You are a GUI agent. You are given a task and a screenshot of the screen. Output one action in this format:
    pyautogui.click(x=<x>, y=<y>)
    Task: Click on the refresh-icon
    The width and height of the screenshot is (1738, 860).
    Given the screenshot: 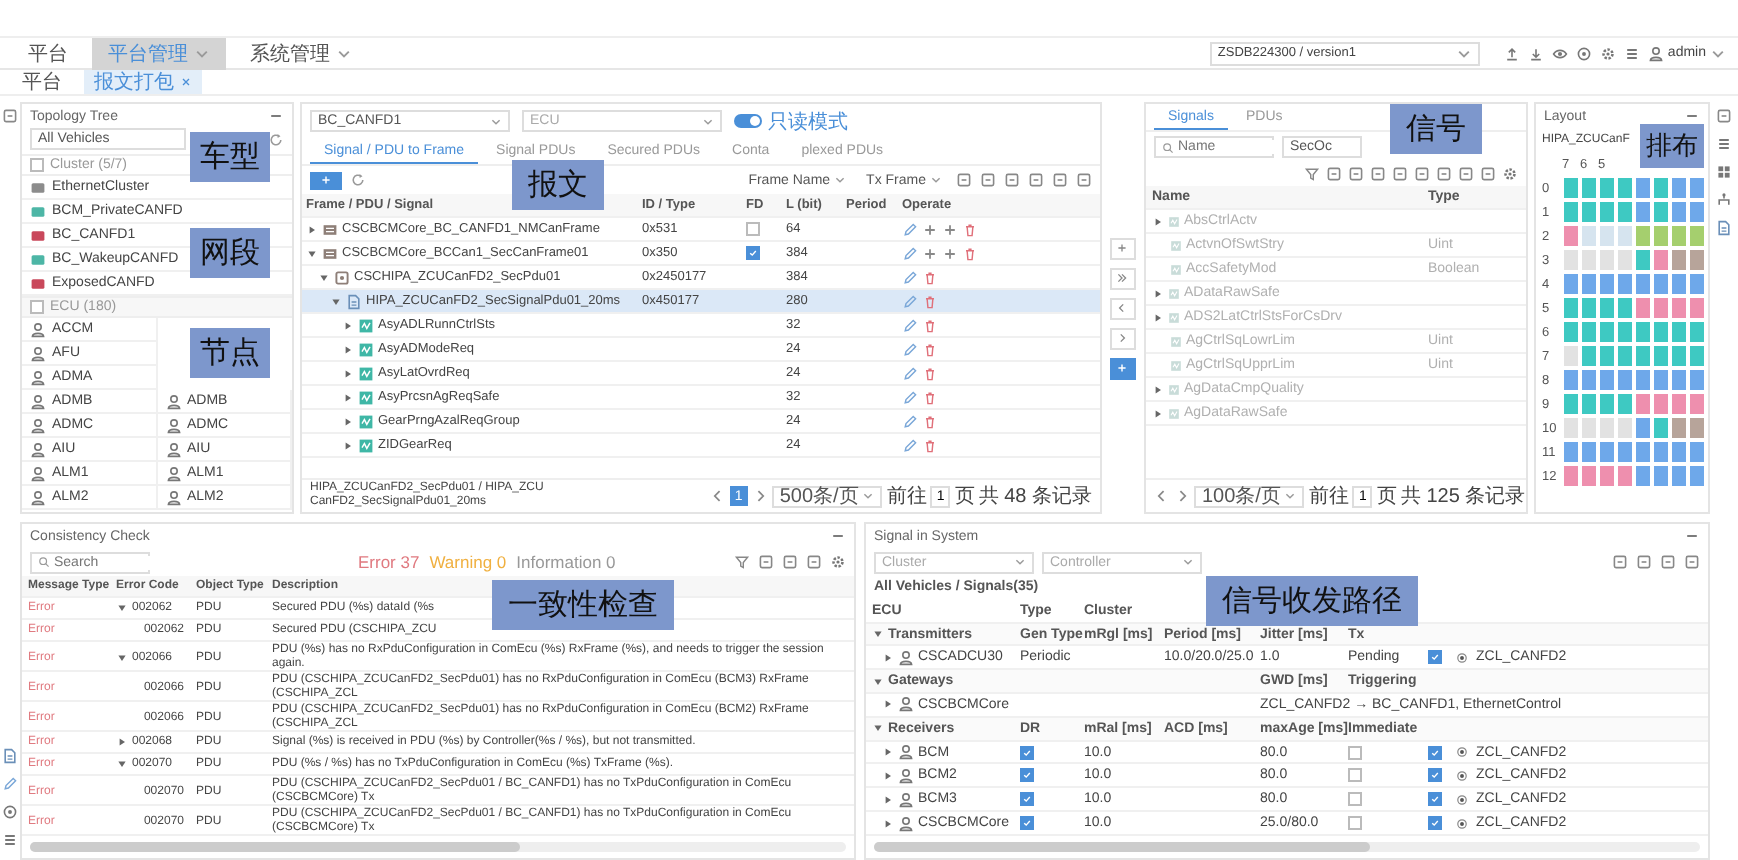 What is the action you would take?
    pyautogui.click(x=276, y=139)
    